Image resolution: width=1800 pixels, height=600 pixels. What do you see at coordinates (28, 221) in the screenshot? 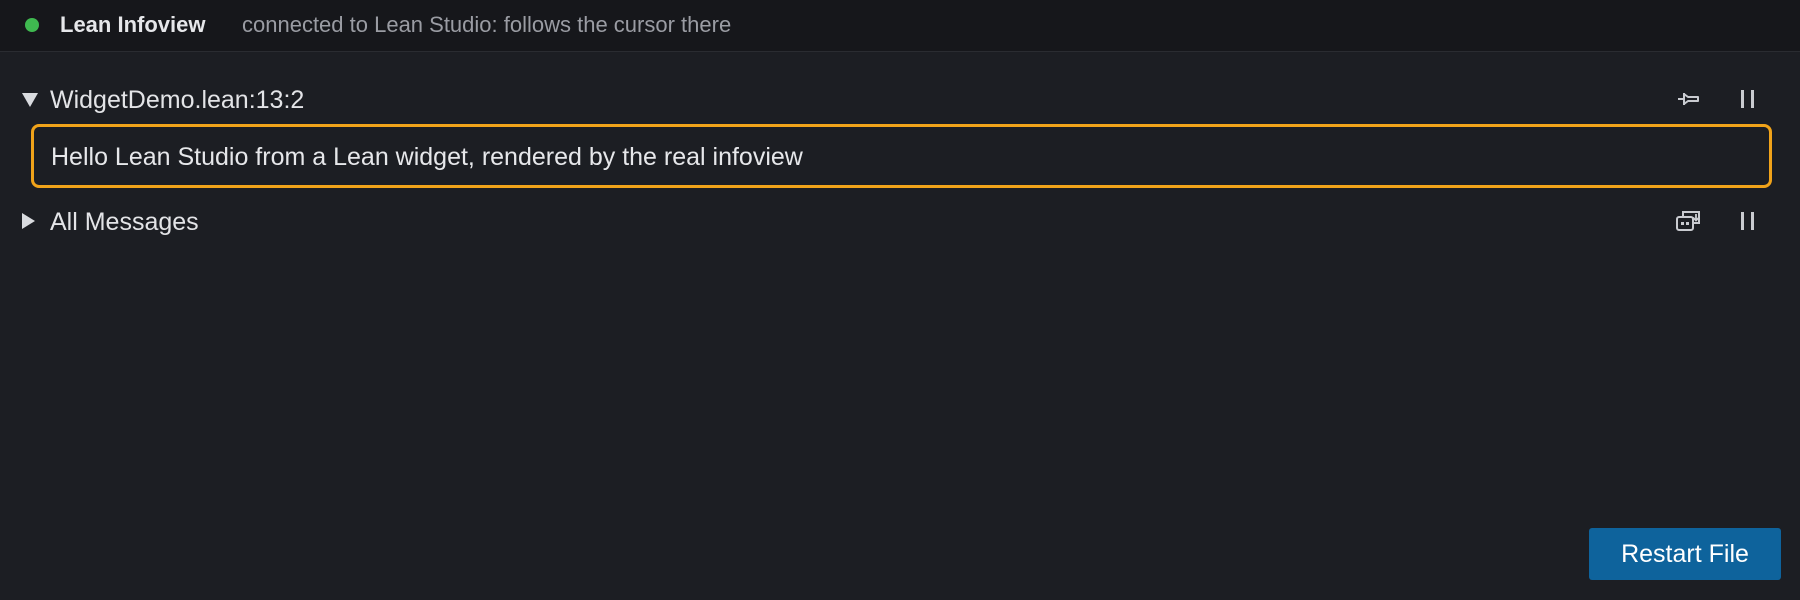
I see `chevron-right-icon` at bounding box center [28, 221].